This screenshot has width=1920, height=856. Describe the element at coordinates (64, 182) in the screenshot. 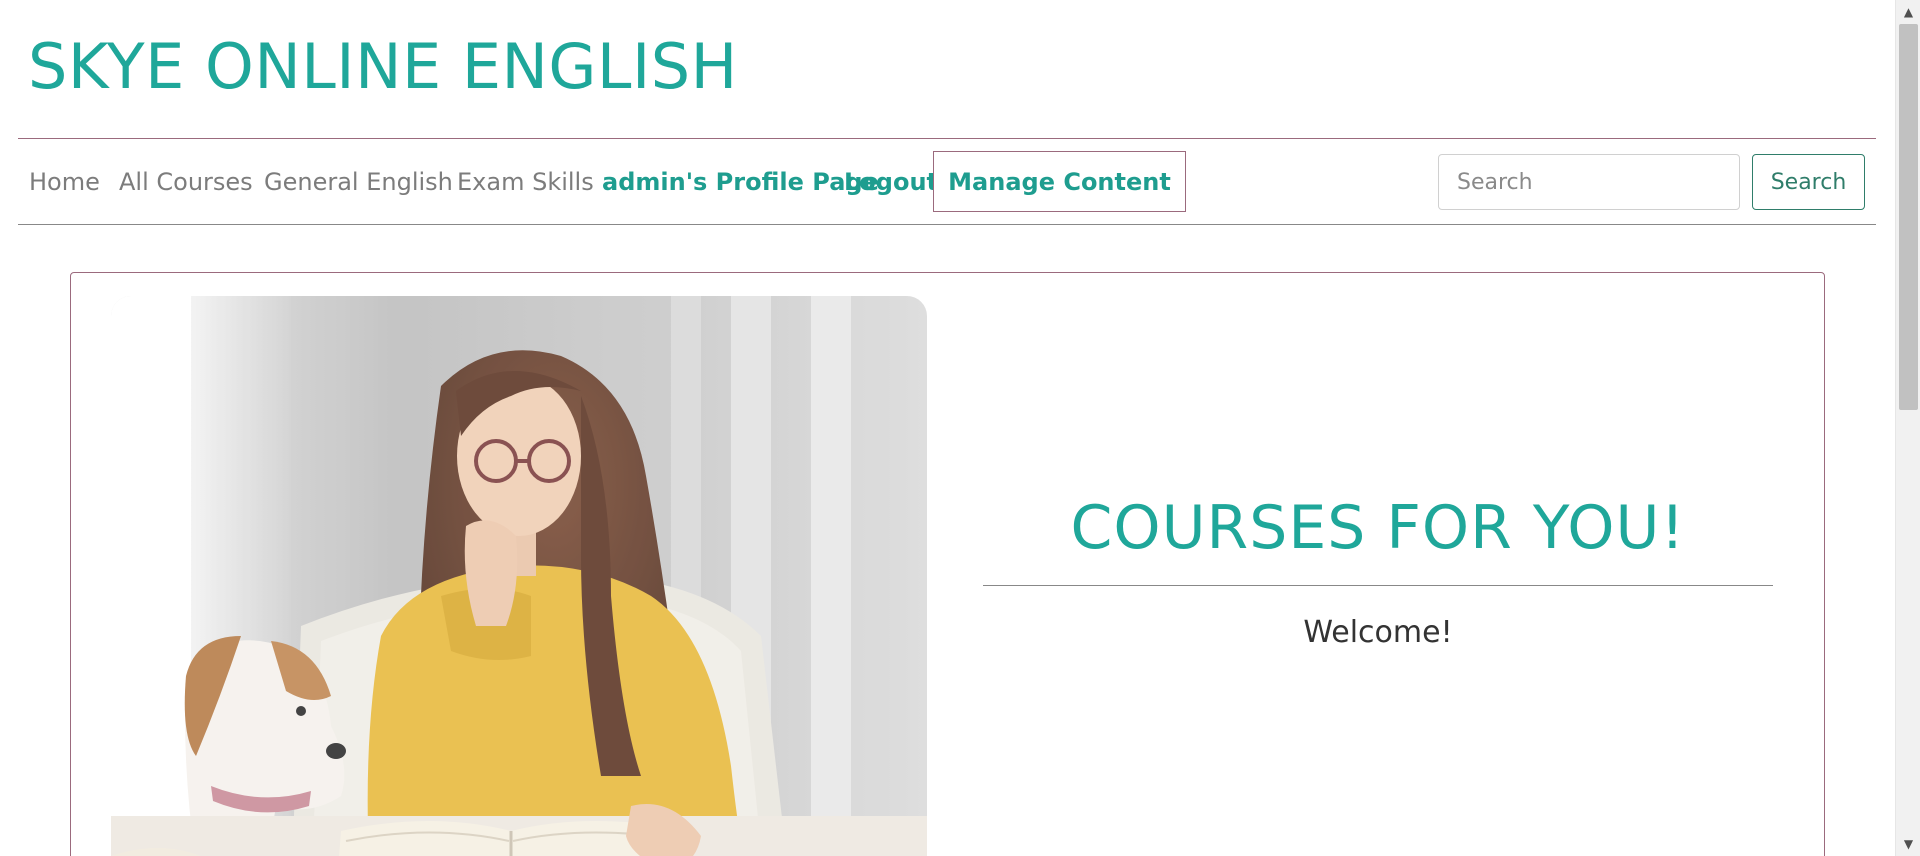

I see `nav-home-link: Home` at that location.